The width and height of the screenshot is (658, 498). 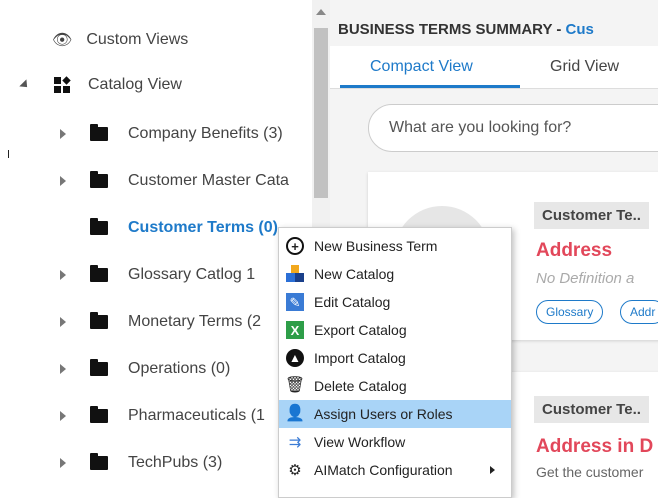 What do you see at coordinates (62, 84) in the screenshot?
I see `catalog-grid-icon` at bounding box center [62, 84].